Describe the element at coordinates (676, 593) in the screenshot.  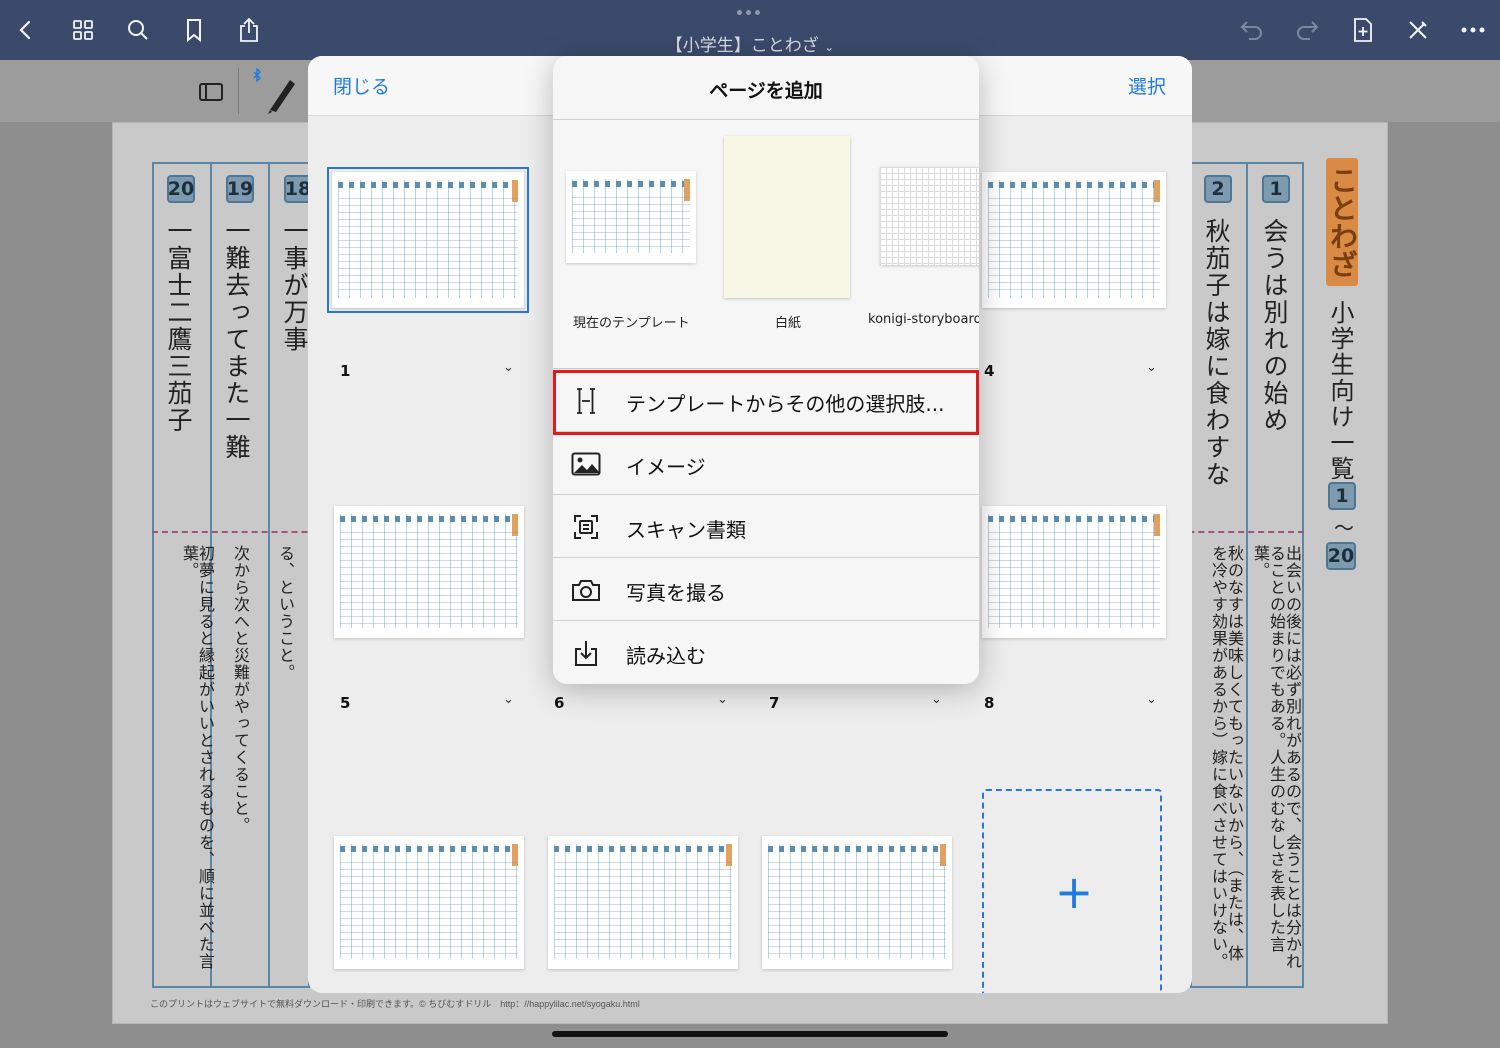
I see `menu-item-label: 写真を撮る` at that location.